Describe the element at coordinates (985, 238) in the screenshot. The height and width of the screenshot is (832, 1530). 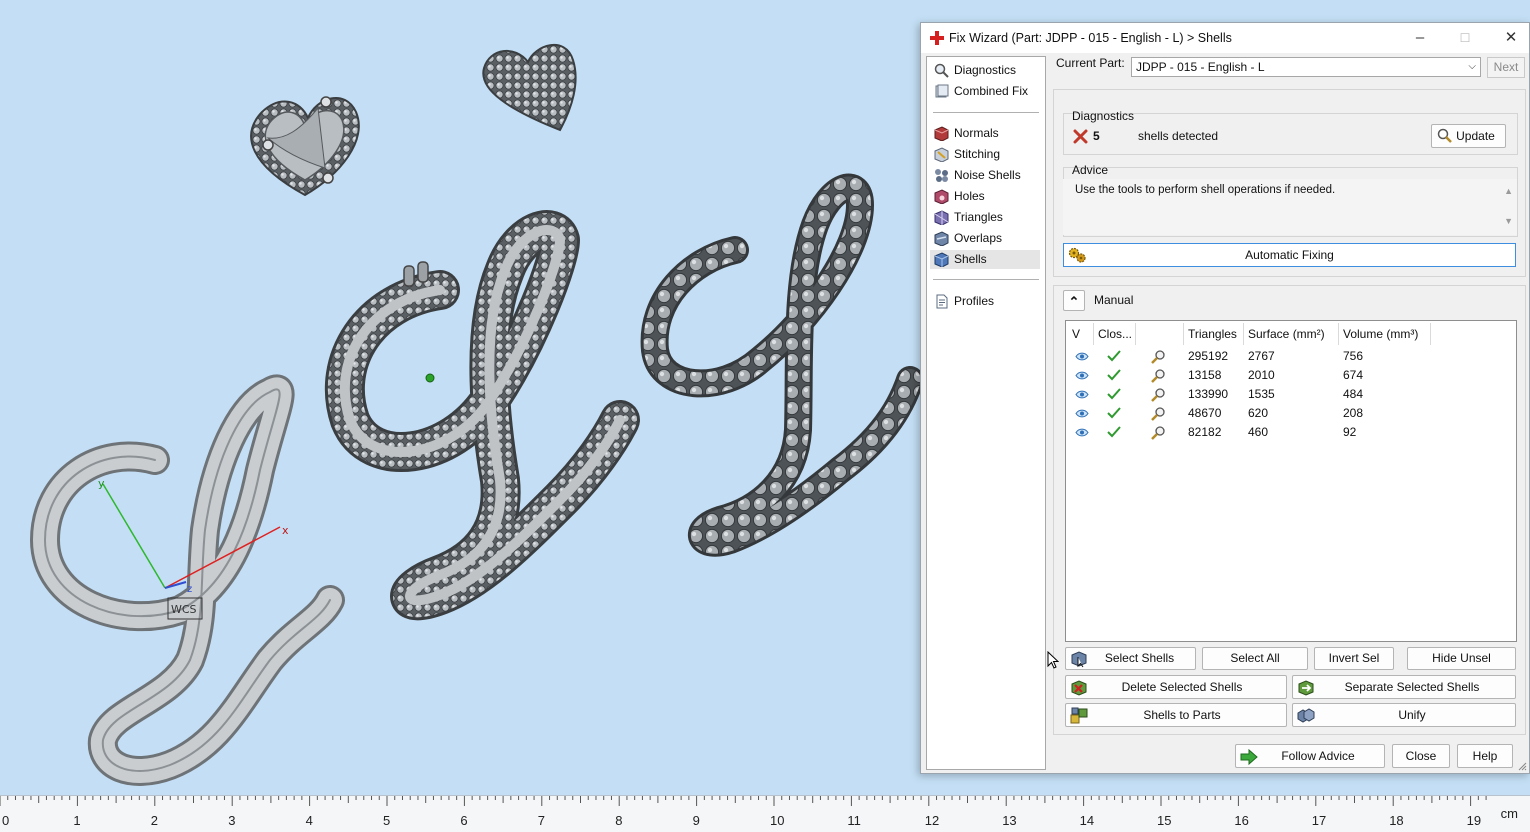
I see `nav-item-overlaps: Overlaps` at that location.